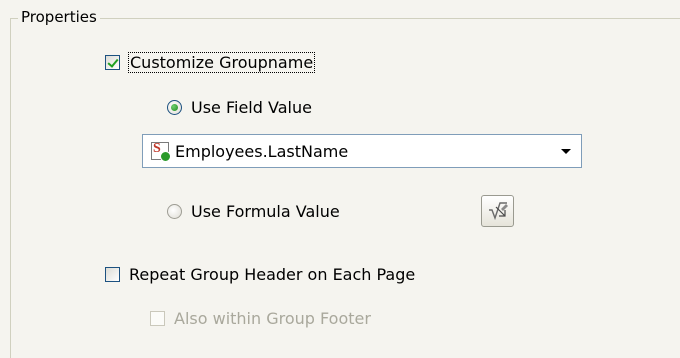  Describe the element at coordinates (174, 211) in the screenshot. I see `use-formula-value-radio` at that location.